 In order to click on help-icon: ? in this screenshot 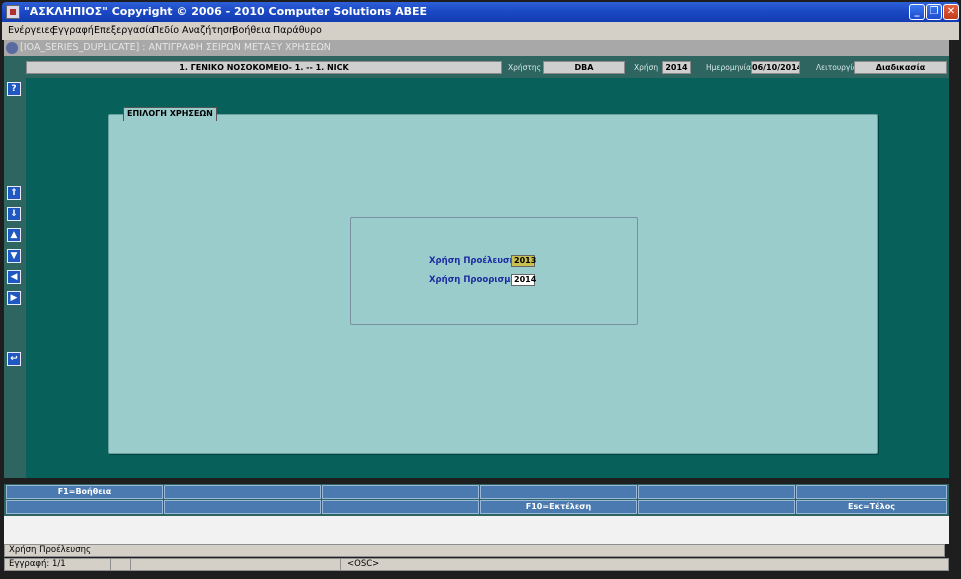, I will do `click(14, 89)`.